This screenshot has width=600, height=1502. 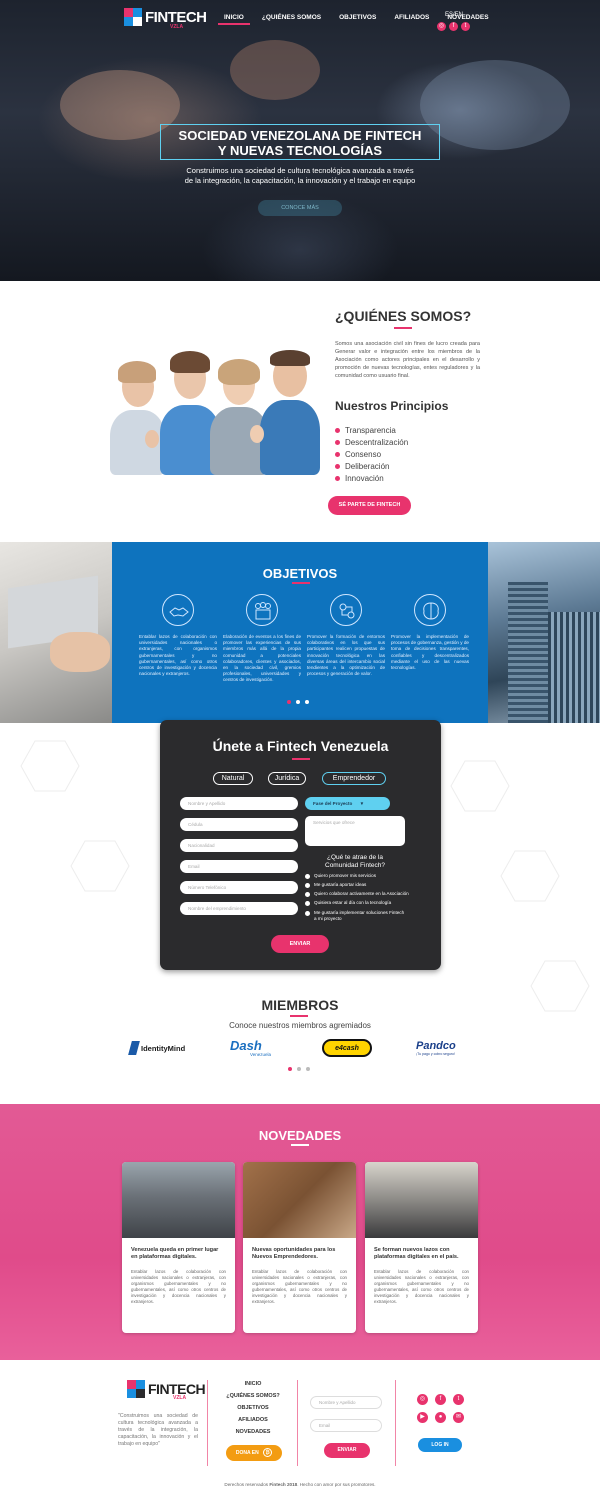 I want to click on submit-button: ENVIAR, so click(x=300, y=944).